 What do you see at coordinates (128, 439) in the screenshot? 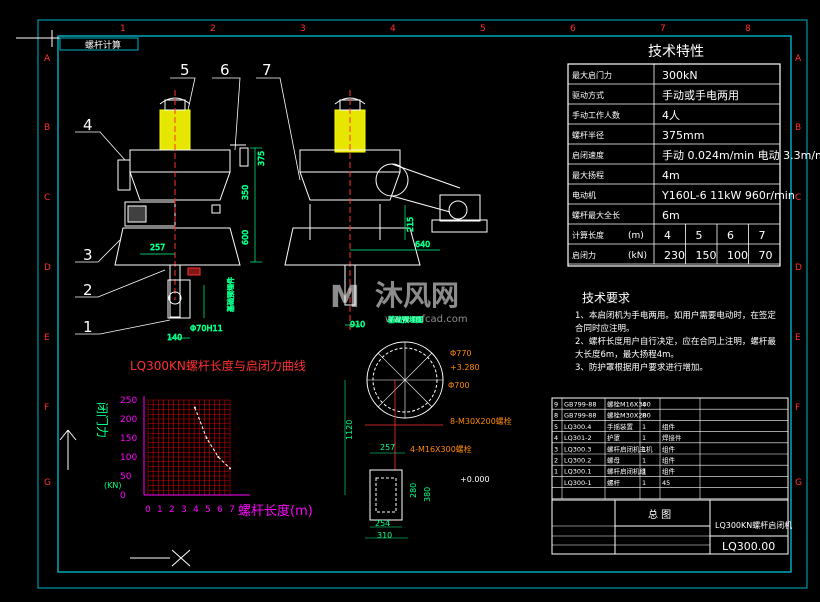
I see `chart-y-tick: 150` at bounding box center [128, 439].